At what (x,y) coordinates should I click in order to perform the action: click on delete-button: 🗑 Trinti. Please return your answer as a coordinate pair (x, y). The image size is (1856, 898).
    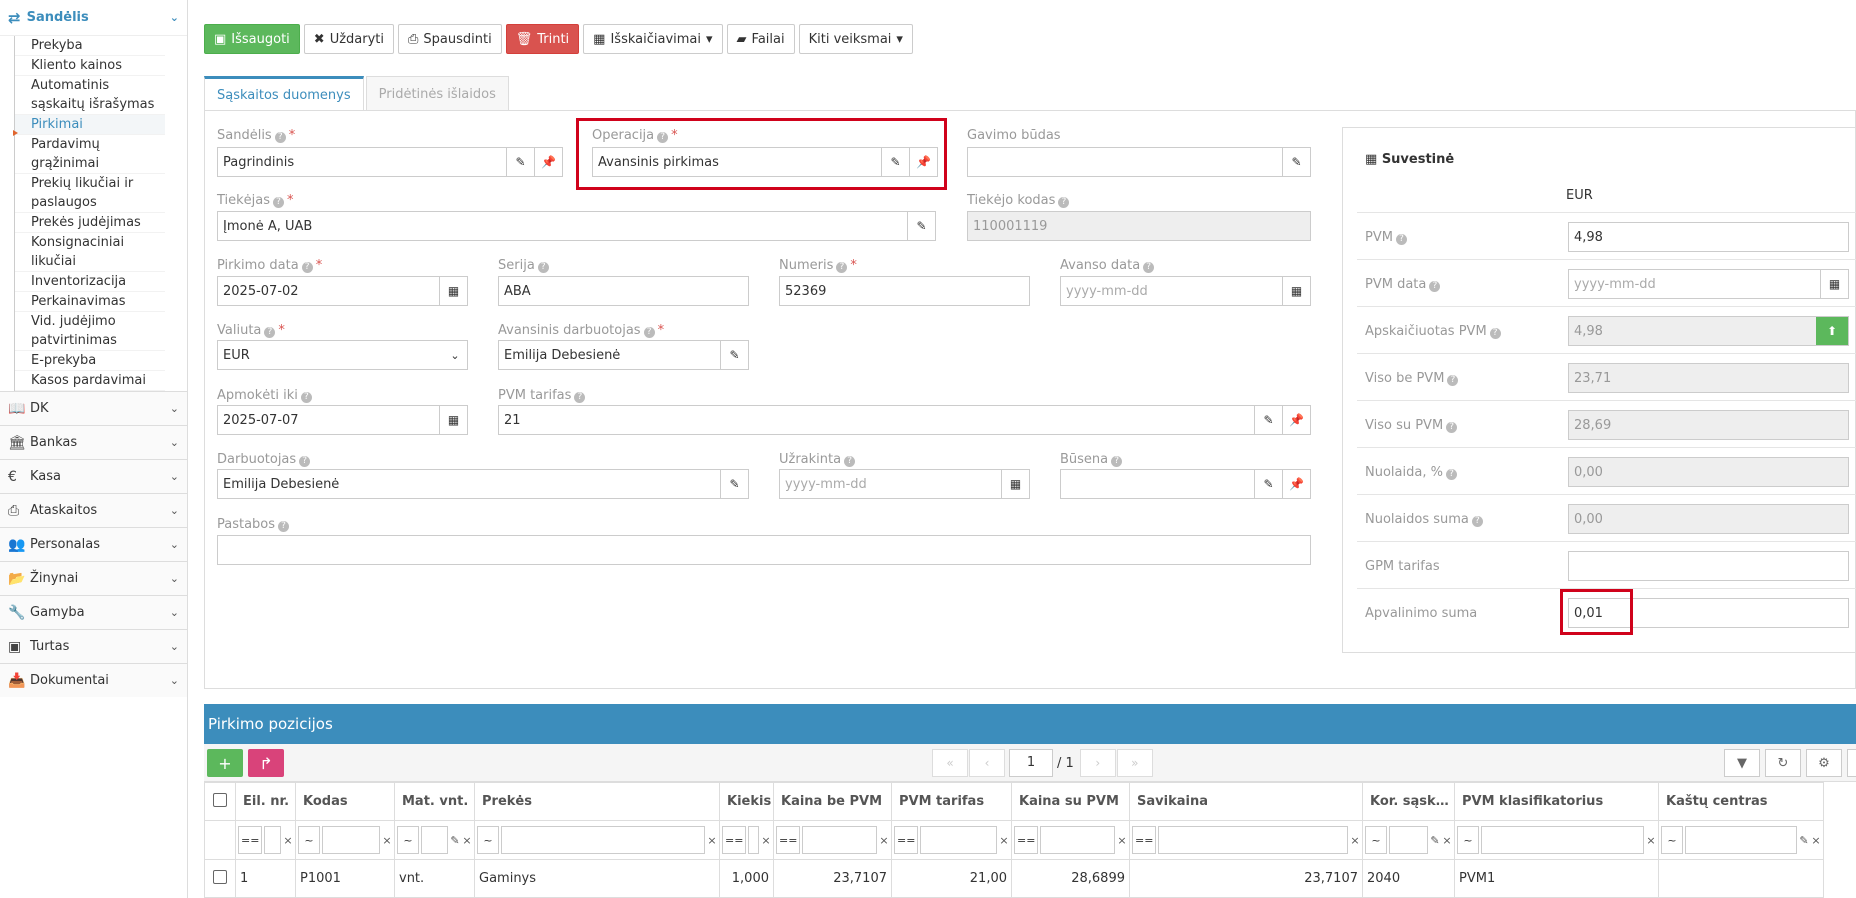
    Looking at the image, I should click on (542, 39).